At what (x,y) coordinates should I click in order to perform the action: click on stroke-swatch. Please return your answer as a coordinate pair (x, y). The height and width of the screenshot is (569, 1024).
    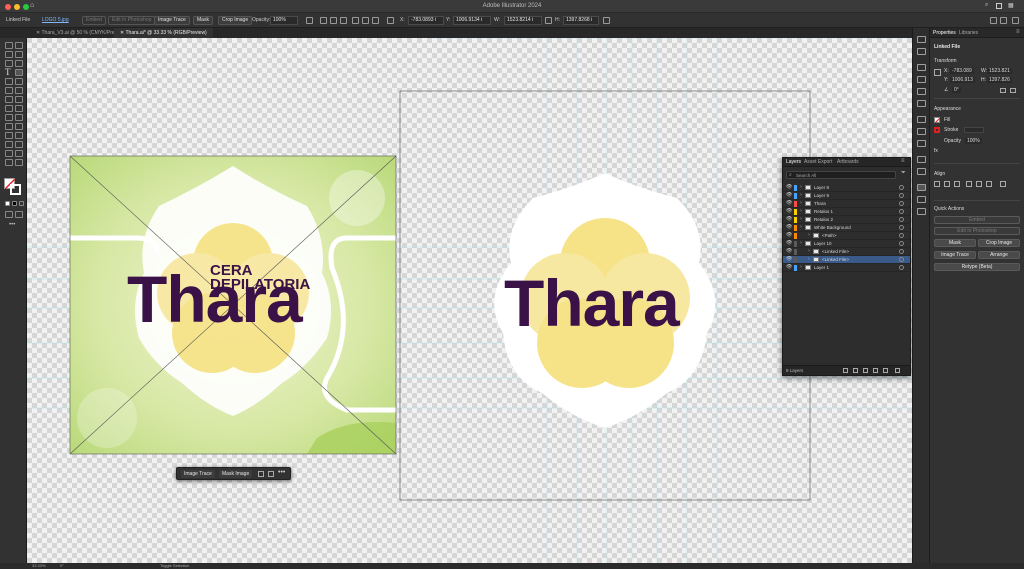
    Looking at the image, I should click on (937, 130).